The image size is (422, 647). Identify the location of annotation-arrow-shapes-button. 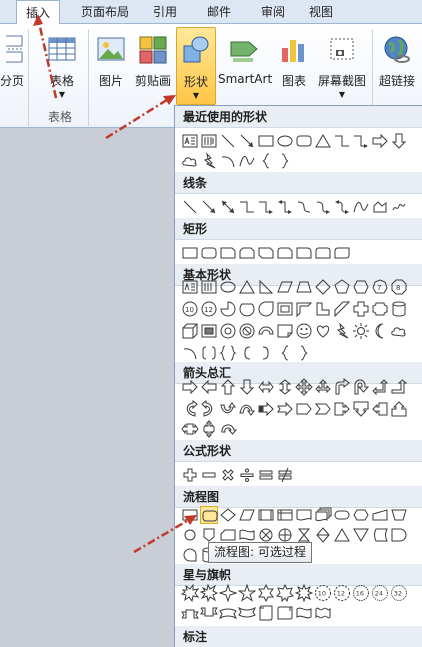
(138, 118).